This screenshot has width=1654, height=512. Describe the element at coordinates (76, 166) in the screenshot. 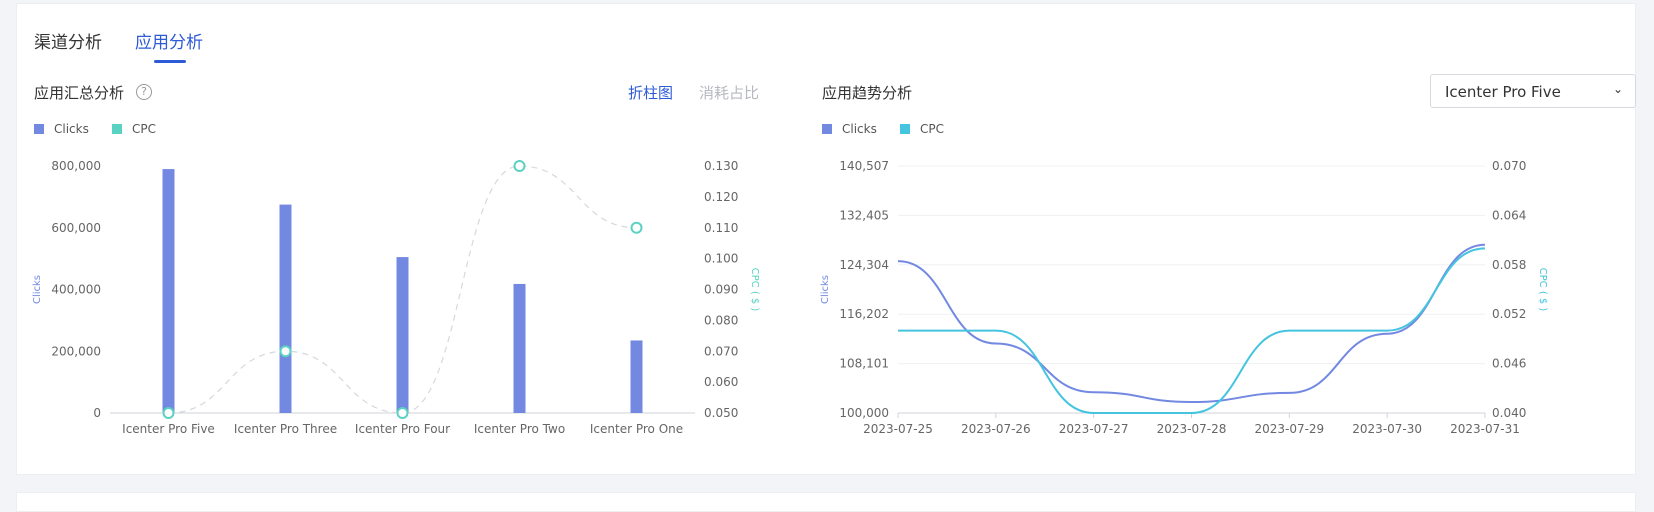

I see `y-tick-label: 800,000` at that location.